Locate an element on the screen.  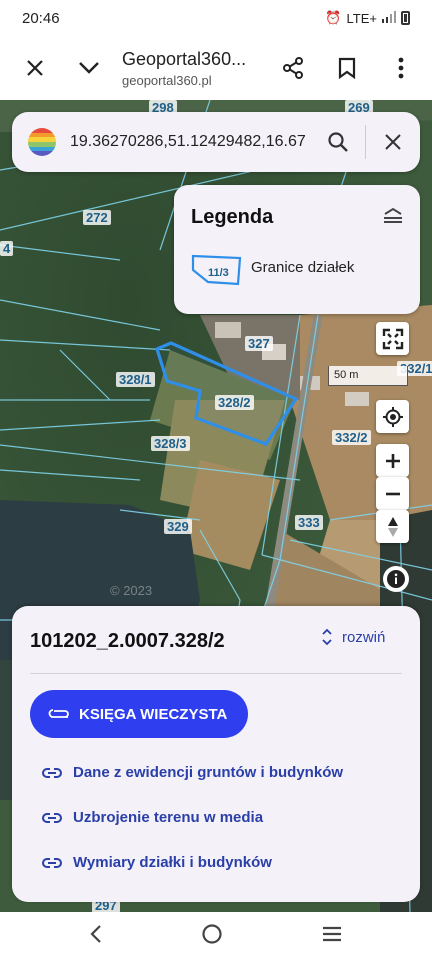
page-title-block: Geoportal360... geoportal360.pl is located at coordinates (191, 68).